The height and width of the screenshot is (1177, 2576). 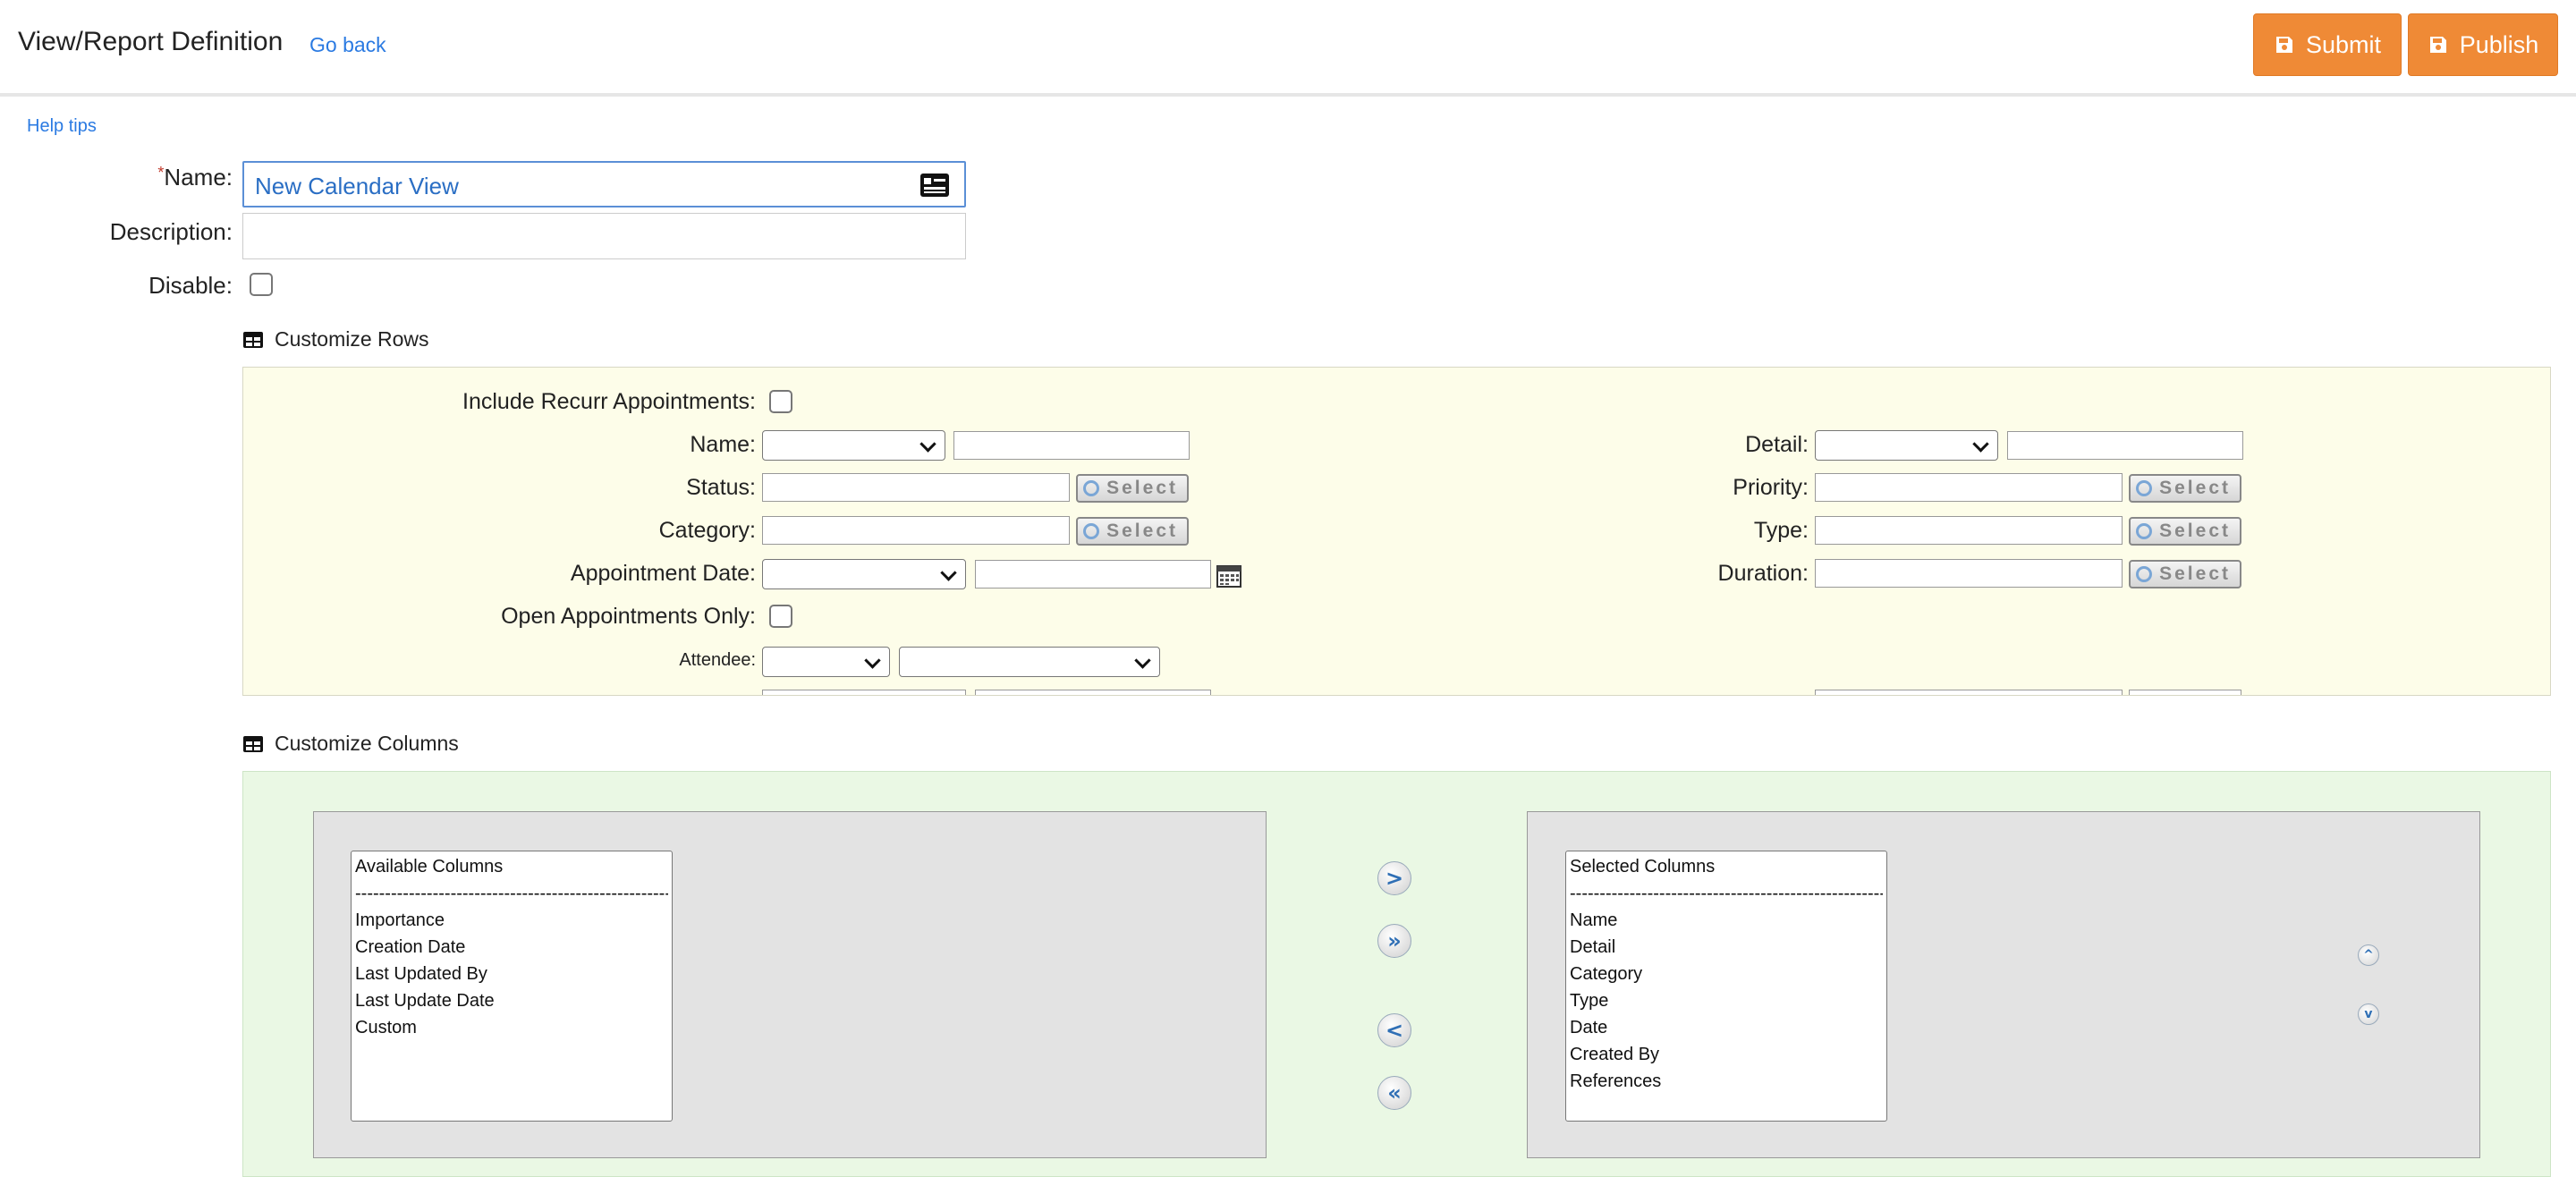 What do you see at coordinates (1726, 1054) in the screenshot?
I see `list-item: Created By` at bounding box center [1726, 1054].